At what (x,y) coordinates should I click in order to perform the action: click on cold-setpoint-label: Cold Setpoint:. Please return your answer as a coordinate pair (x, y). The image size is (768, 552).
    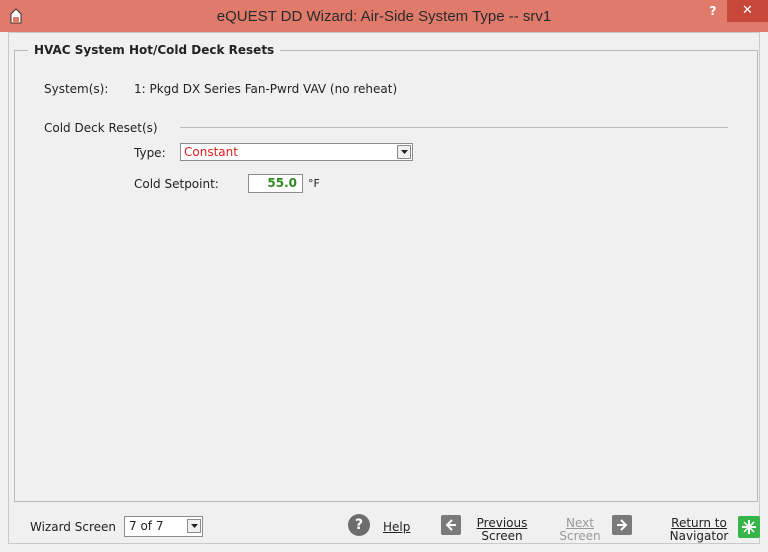
    Looking at the image, I should click on (176, 184).